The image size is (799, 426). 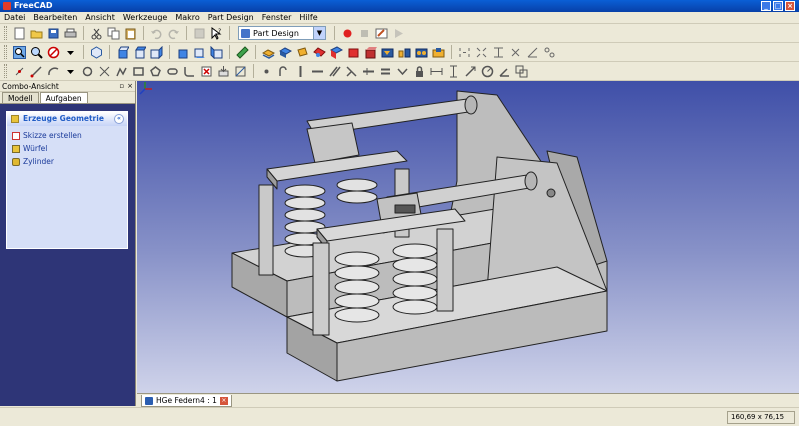 I want to click on close-icon: ×, so click(x=223, y=400).